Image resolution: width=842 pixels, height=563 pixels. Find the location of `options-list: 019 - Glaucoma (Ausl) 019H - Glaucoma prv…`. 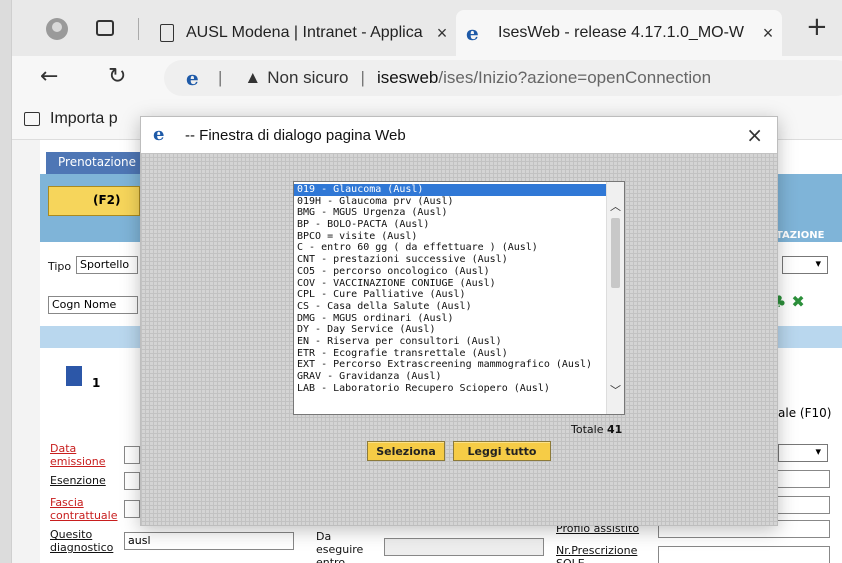

options-list: 019 - Glaucoma (Ausl) 019H - Glaucoma prv… is located at coordinates (450, 289).